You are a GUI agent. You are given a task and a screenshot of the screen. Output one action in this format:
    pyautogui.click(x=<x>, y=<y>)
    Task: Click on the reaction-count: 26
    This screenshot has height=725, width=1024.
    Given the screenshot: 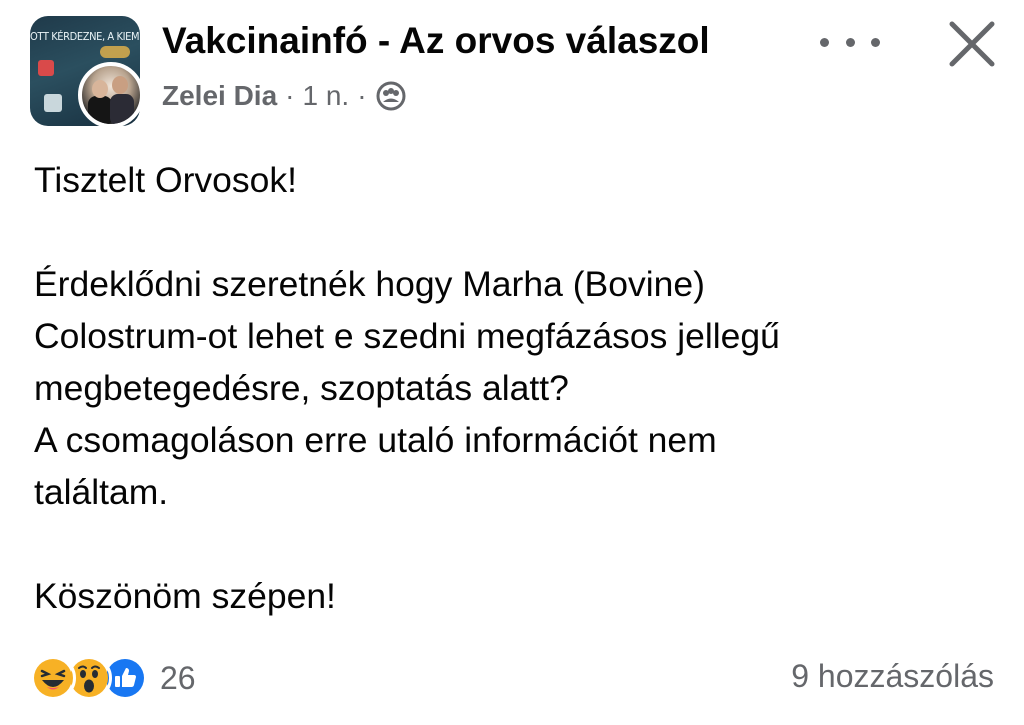 What is the action you would take?
    pyautogui.click(x=178, y=677)
    